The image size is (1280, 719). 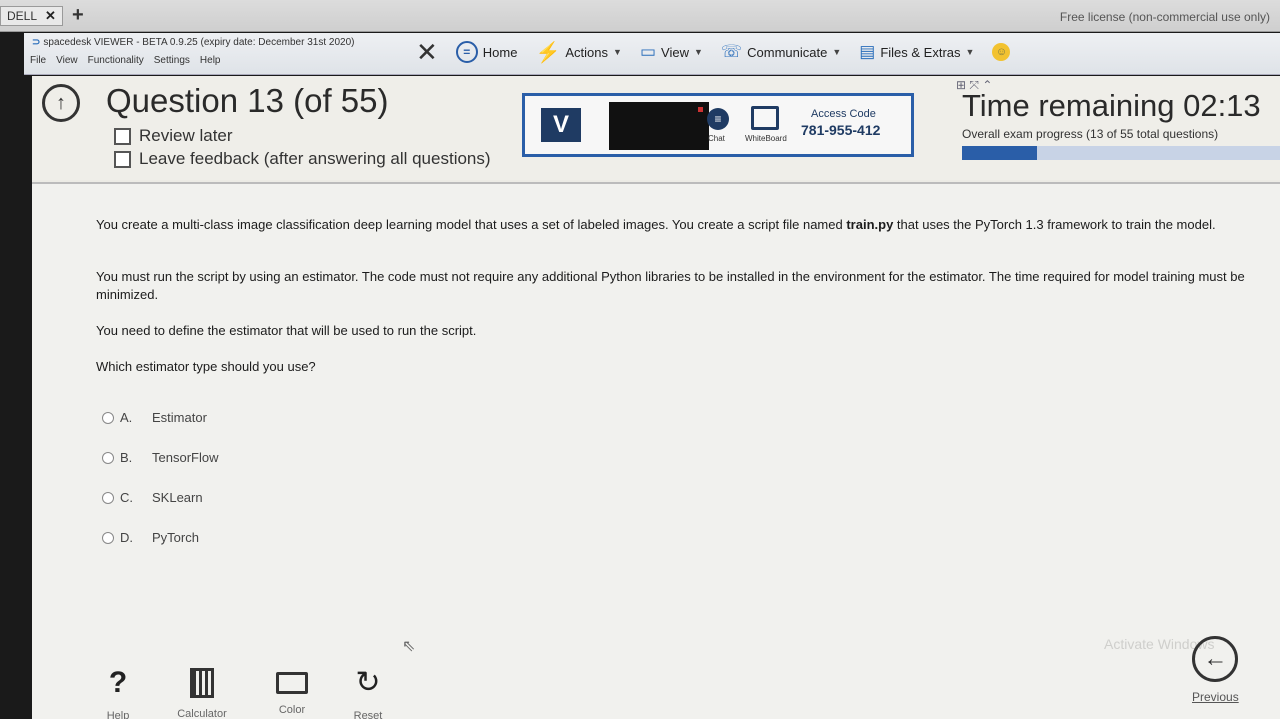 What do you see at coordinates (561, 125) in the screenshot?
I see `viewer-logo: V` at bounding box center [561, 125].